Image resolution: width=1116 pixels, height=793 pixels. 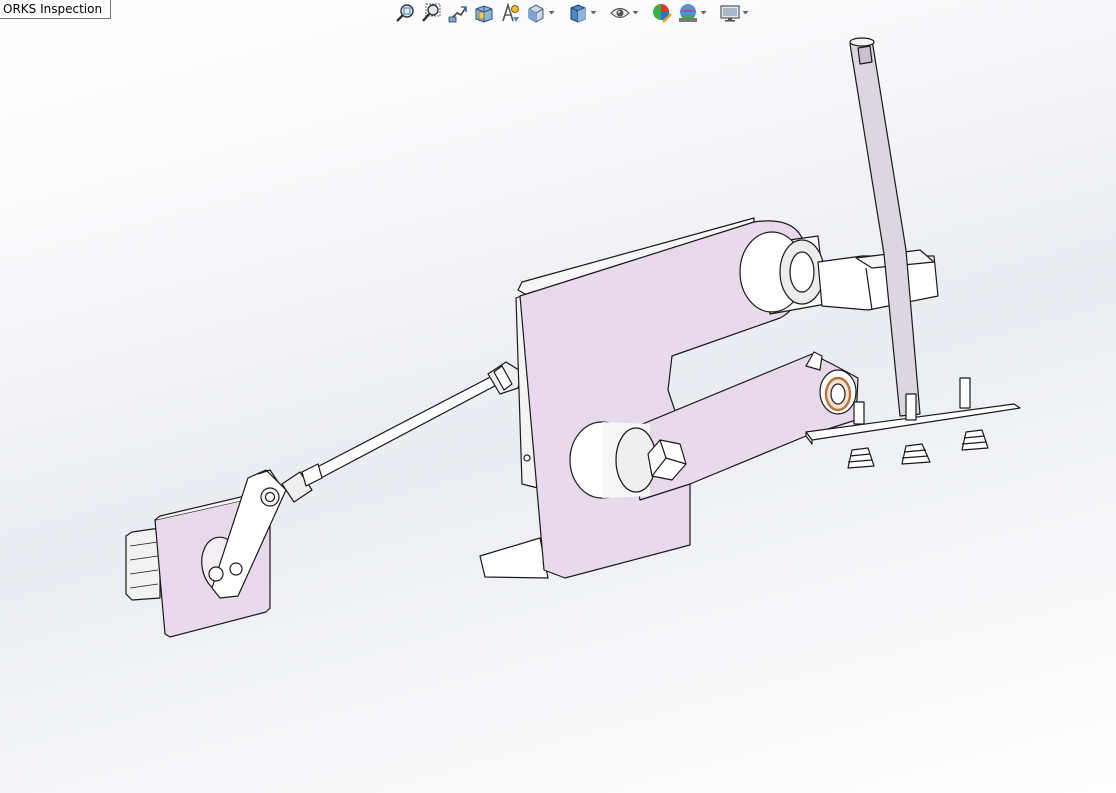 I want to click on suction-cup, so click(x=916, y=429).